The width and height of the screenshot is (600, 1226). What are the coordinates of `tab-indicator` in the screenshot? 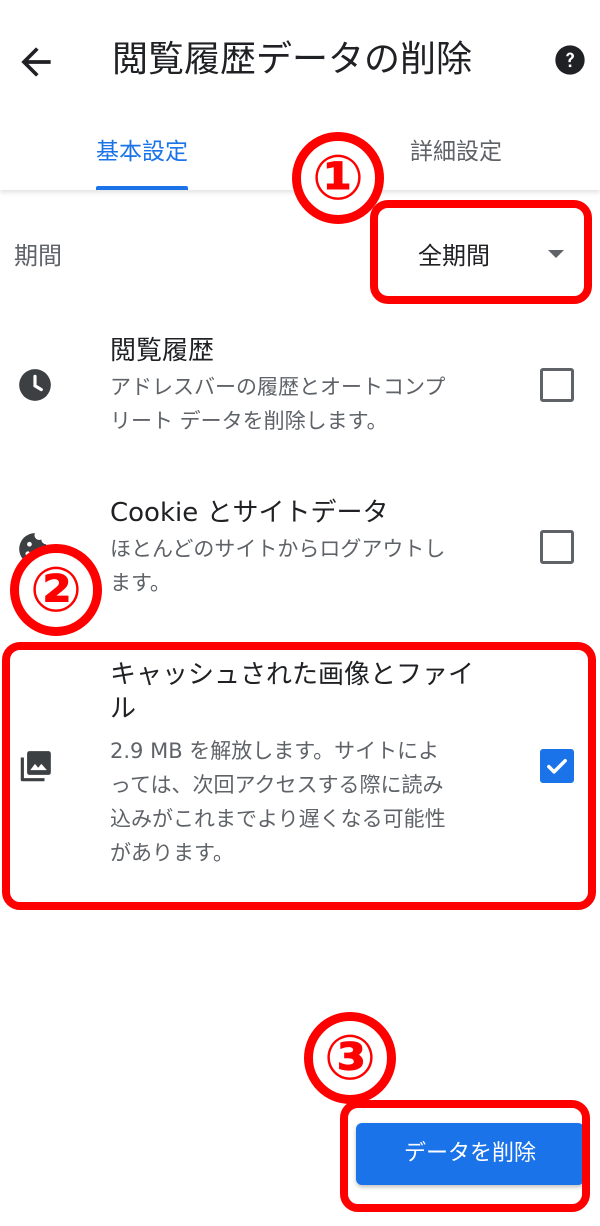 It's located at (142, 188).